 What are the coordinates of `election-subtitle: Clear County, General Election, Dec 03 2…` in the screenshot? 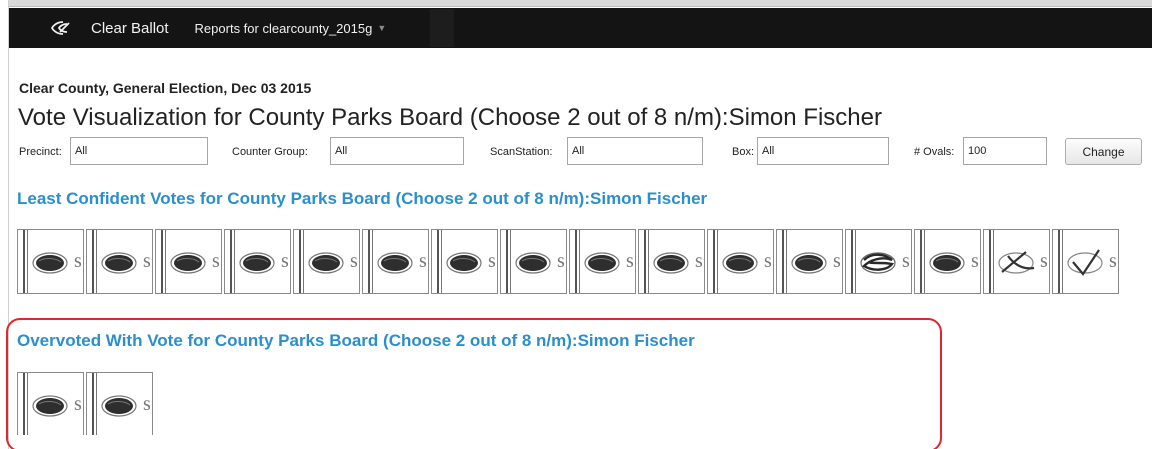 It's located at (165, 88).